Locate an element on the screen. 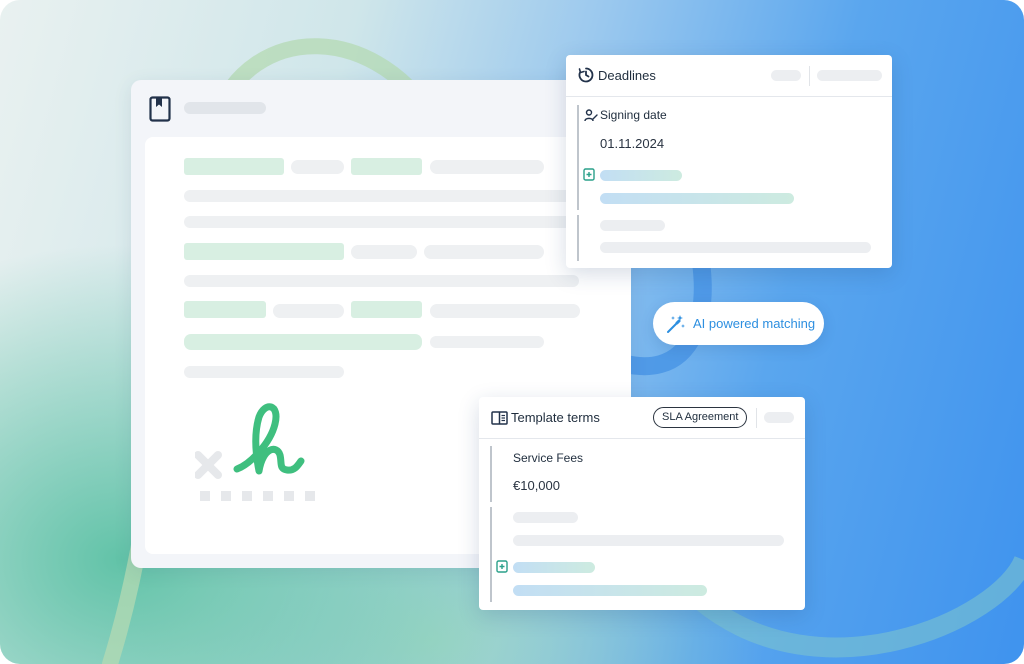 This screenshot has height=664, width=1024. document-title-placeholder is located at coordinates (225, 108).